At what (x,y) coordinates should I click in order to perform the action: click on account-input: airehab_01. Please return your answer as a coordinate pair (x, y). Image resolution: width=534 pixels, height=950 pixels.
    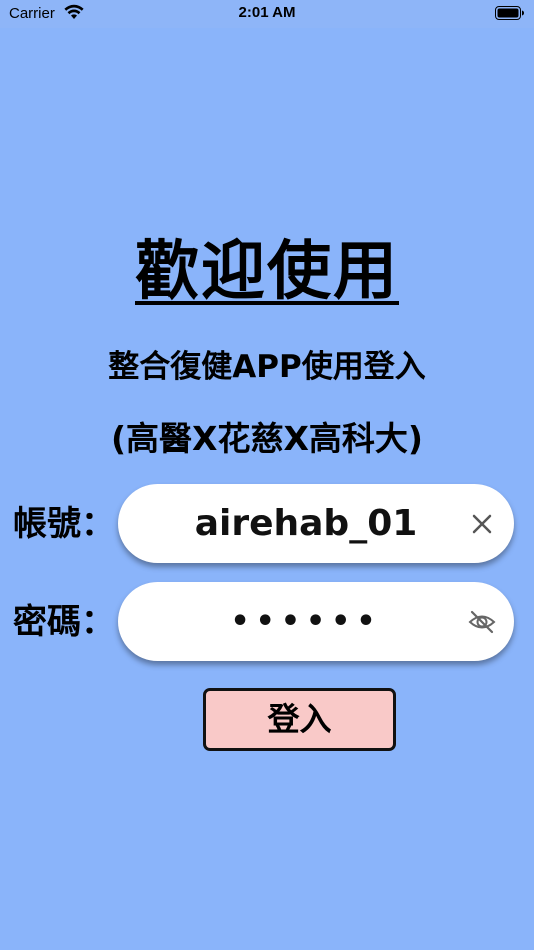
    Looking at the image, I should click on (306, 523).